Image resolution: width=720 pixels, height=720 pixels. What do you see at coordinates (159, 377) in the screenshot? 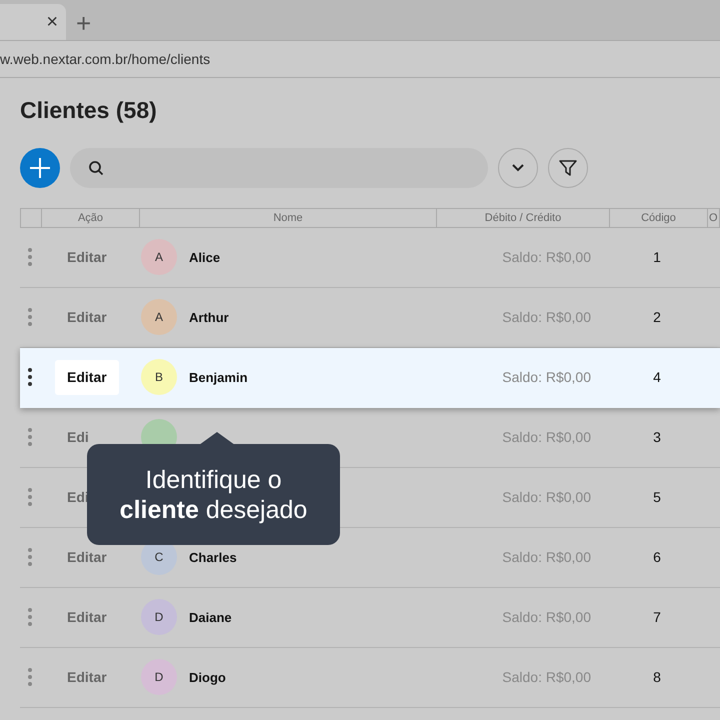
I see `avatar: B` at bounding box center [159, 377].